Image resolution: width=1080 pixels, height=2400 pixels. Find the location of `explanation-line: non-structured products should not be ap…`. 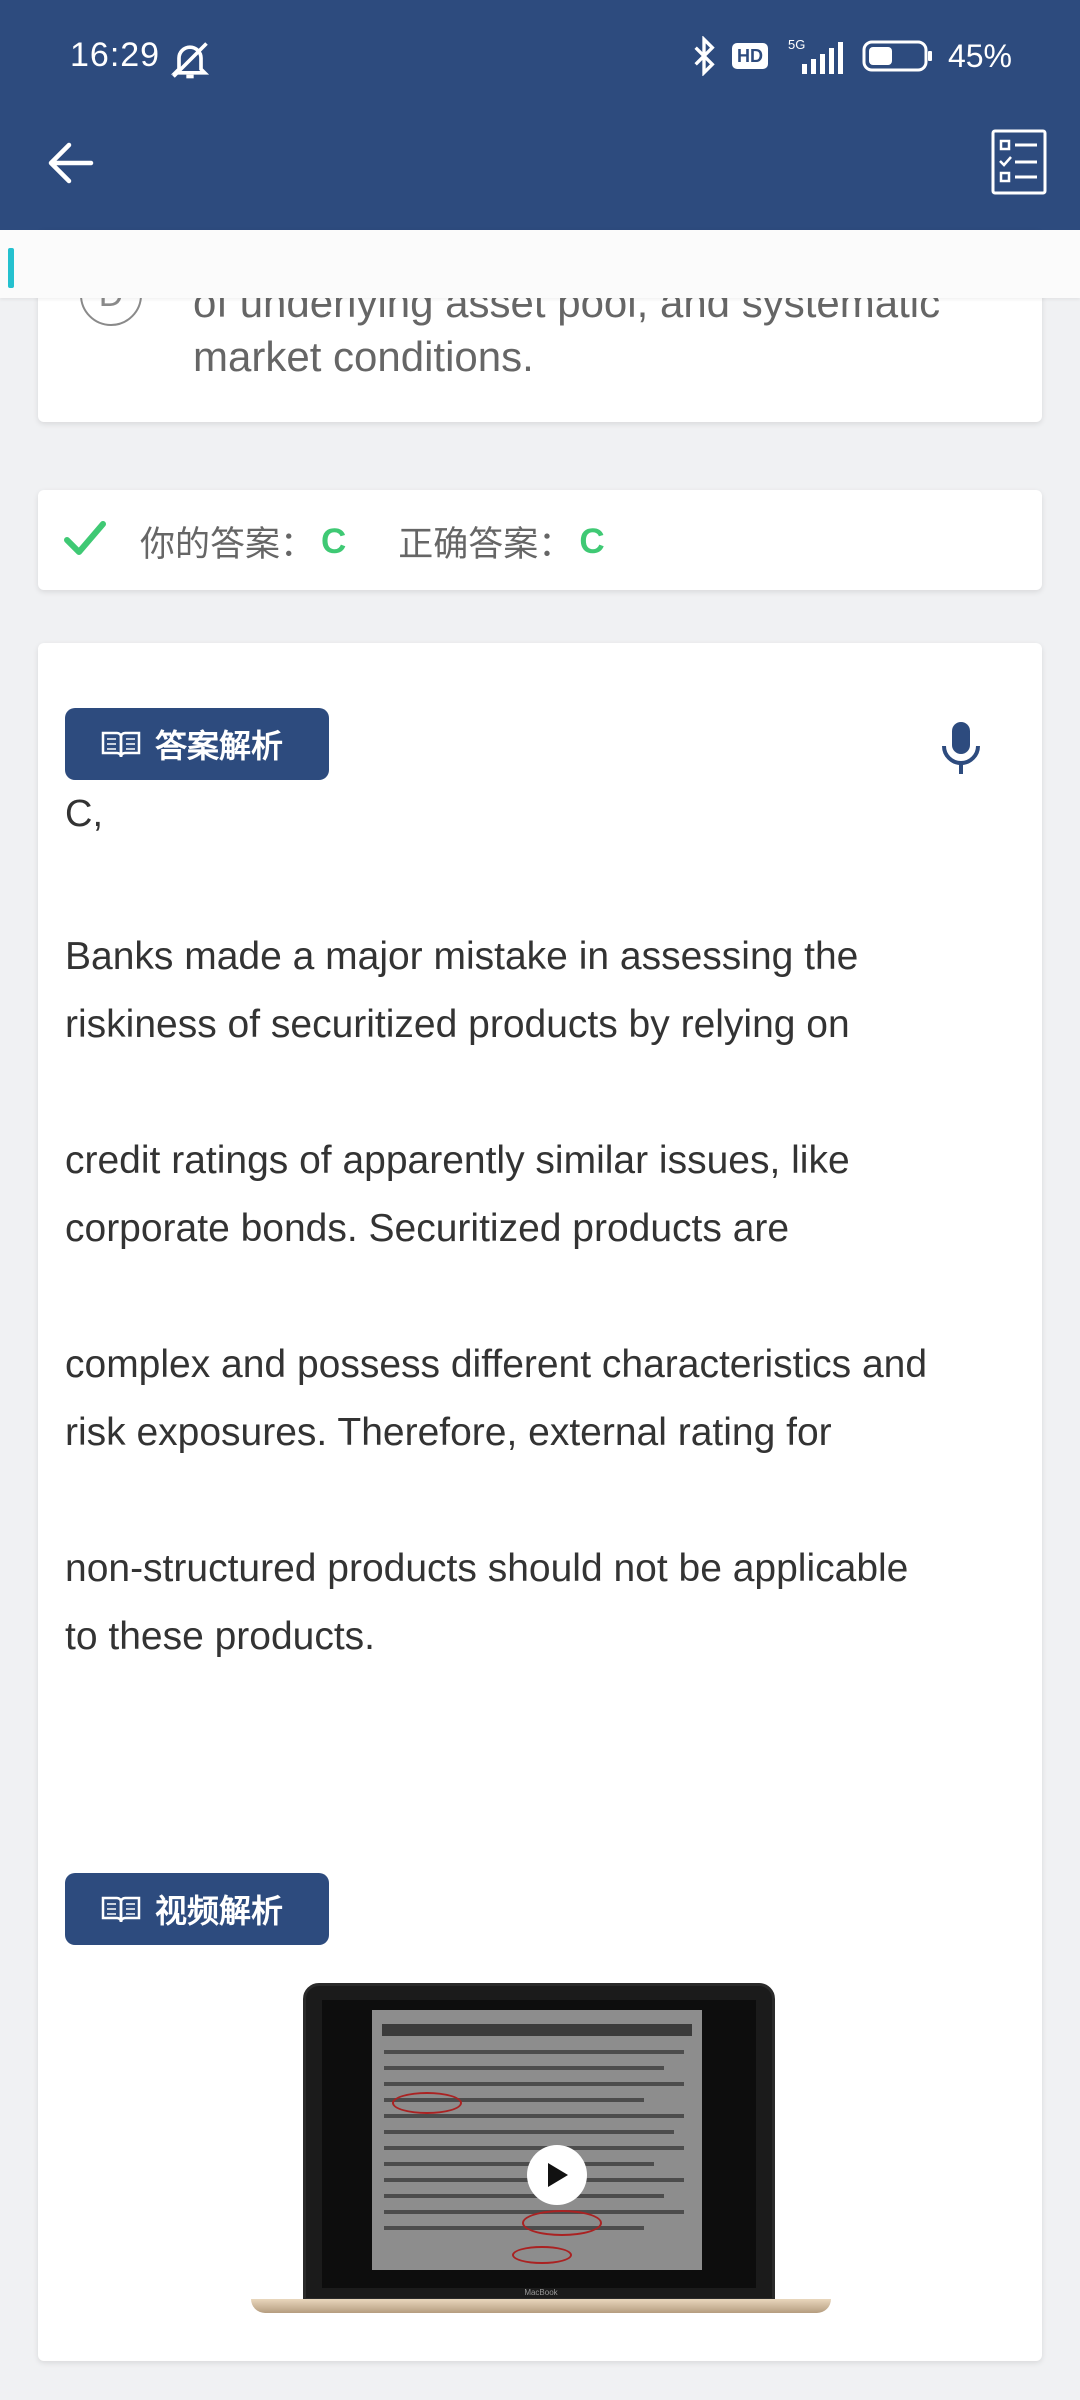

explanation-line: non-structured products should not be ap… is located at coordinates (487, 1568).